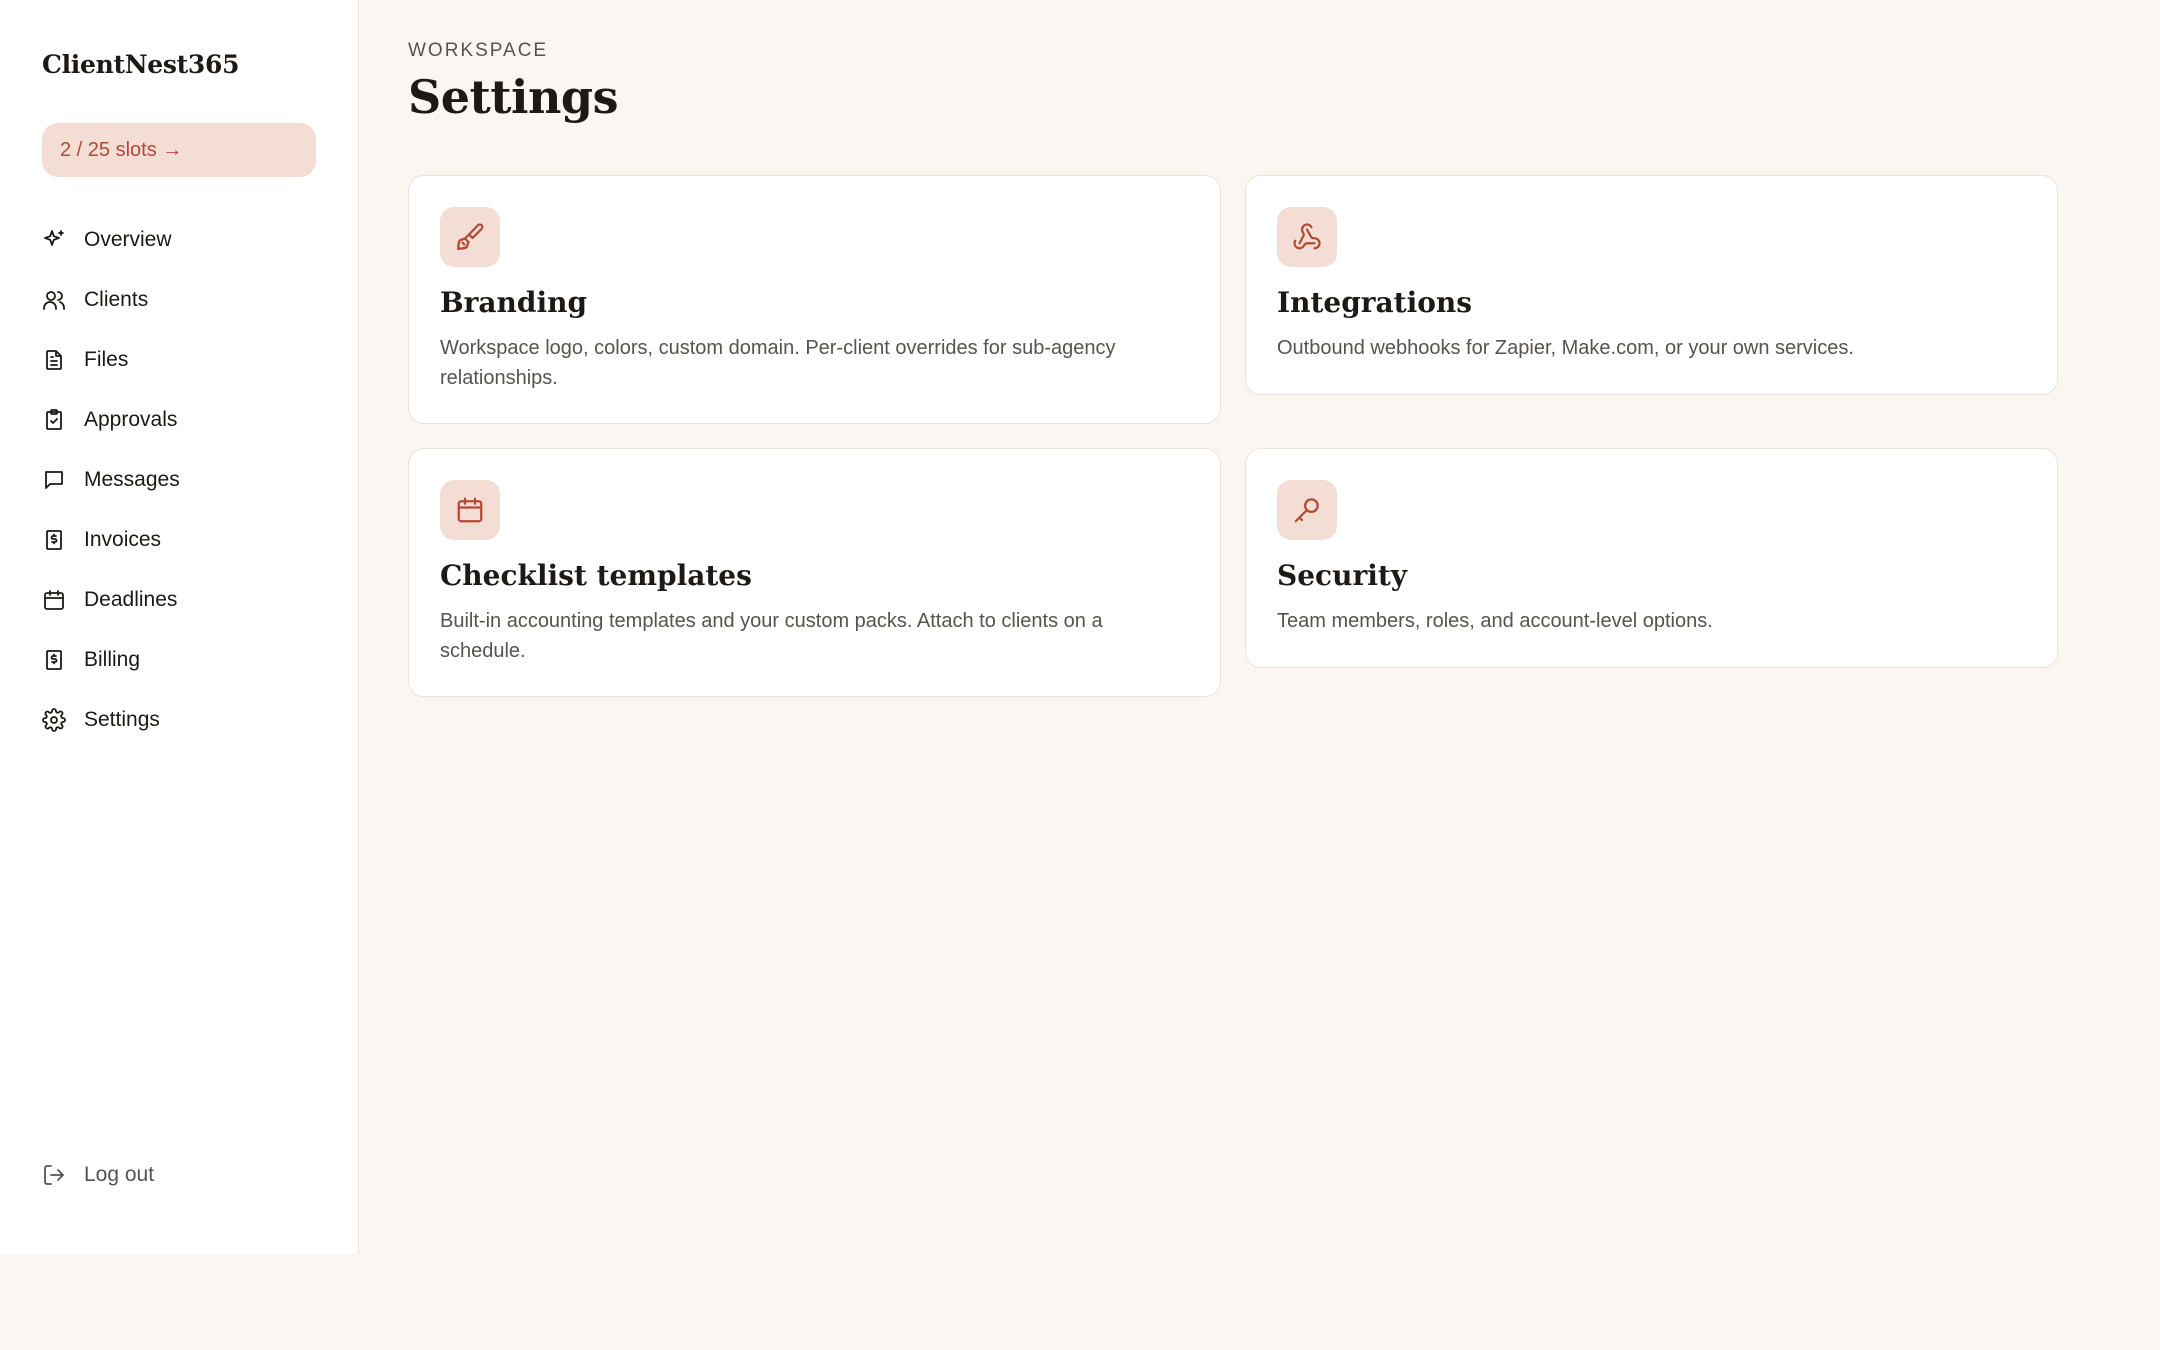 This screenshot has height=1350, width=2160. Describe the element at coordinates (1307, 237) in the screenshot. I see `webhook-icon` at that location.